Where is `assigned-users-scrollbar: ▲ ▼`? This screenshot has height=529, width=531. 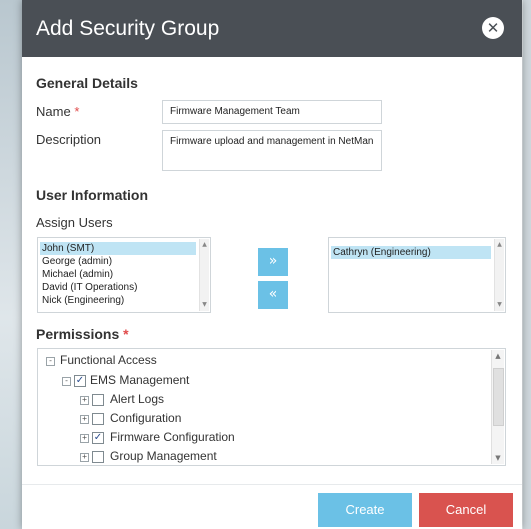
assigned-users-scrollbar: ▲ ▼ is located at coordinates (499, 275).